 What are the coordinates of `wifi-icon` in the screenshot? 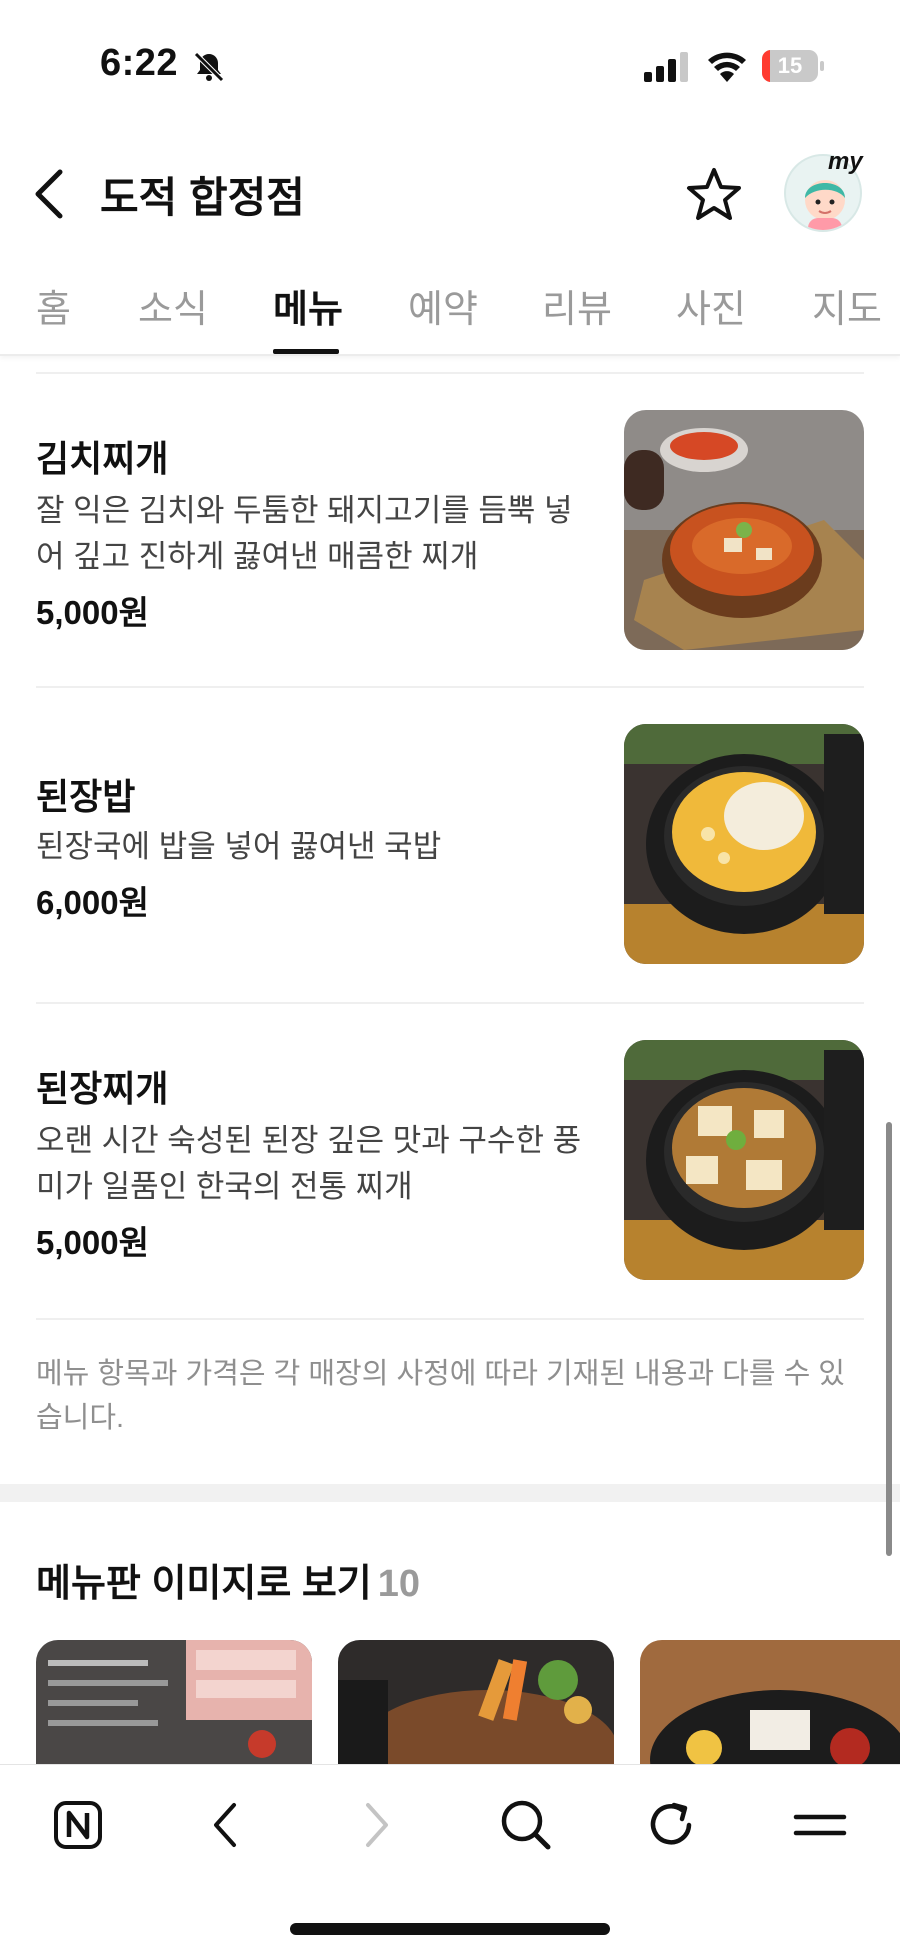 It's located at (727, 67).